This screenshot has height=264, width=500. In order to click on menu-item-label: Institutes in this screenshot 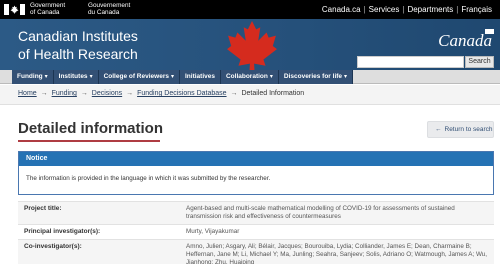, I will do `click(73, 76)`.